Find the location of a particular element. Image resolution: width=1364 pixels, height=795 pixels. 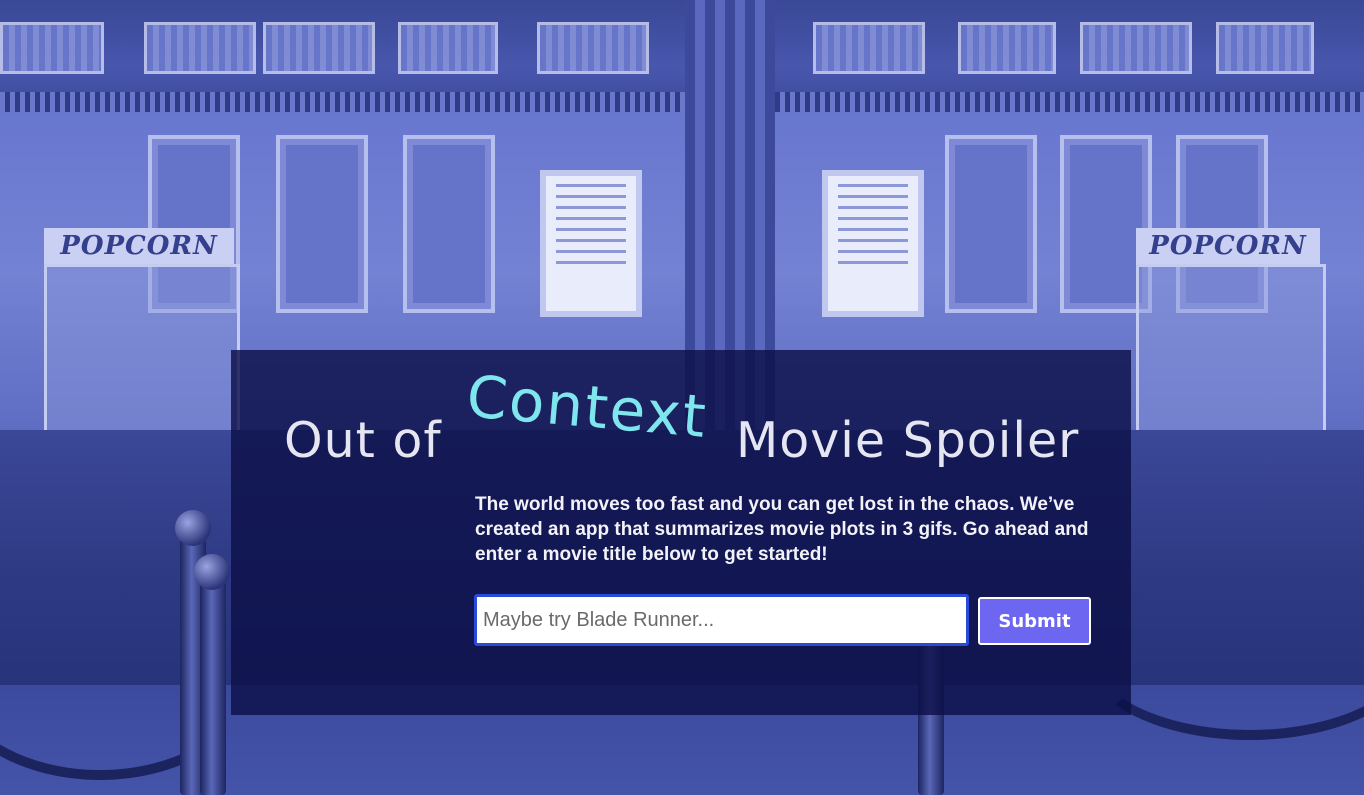

title-prefix: Out of is located at coordinates (363, 440).